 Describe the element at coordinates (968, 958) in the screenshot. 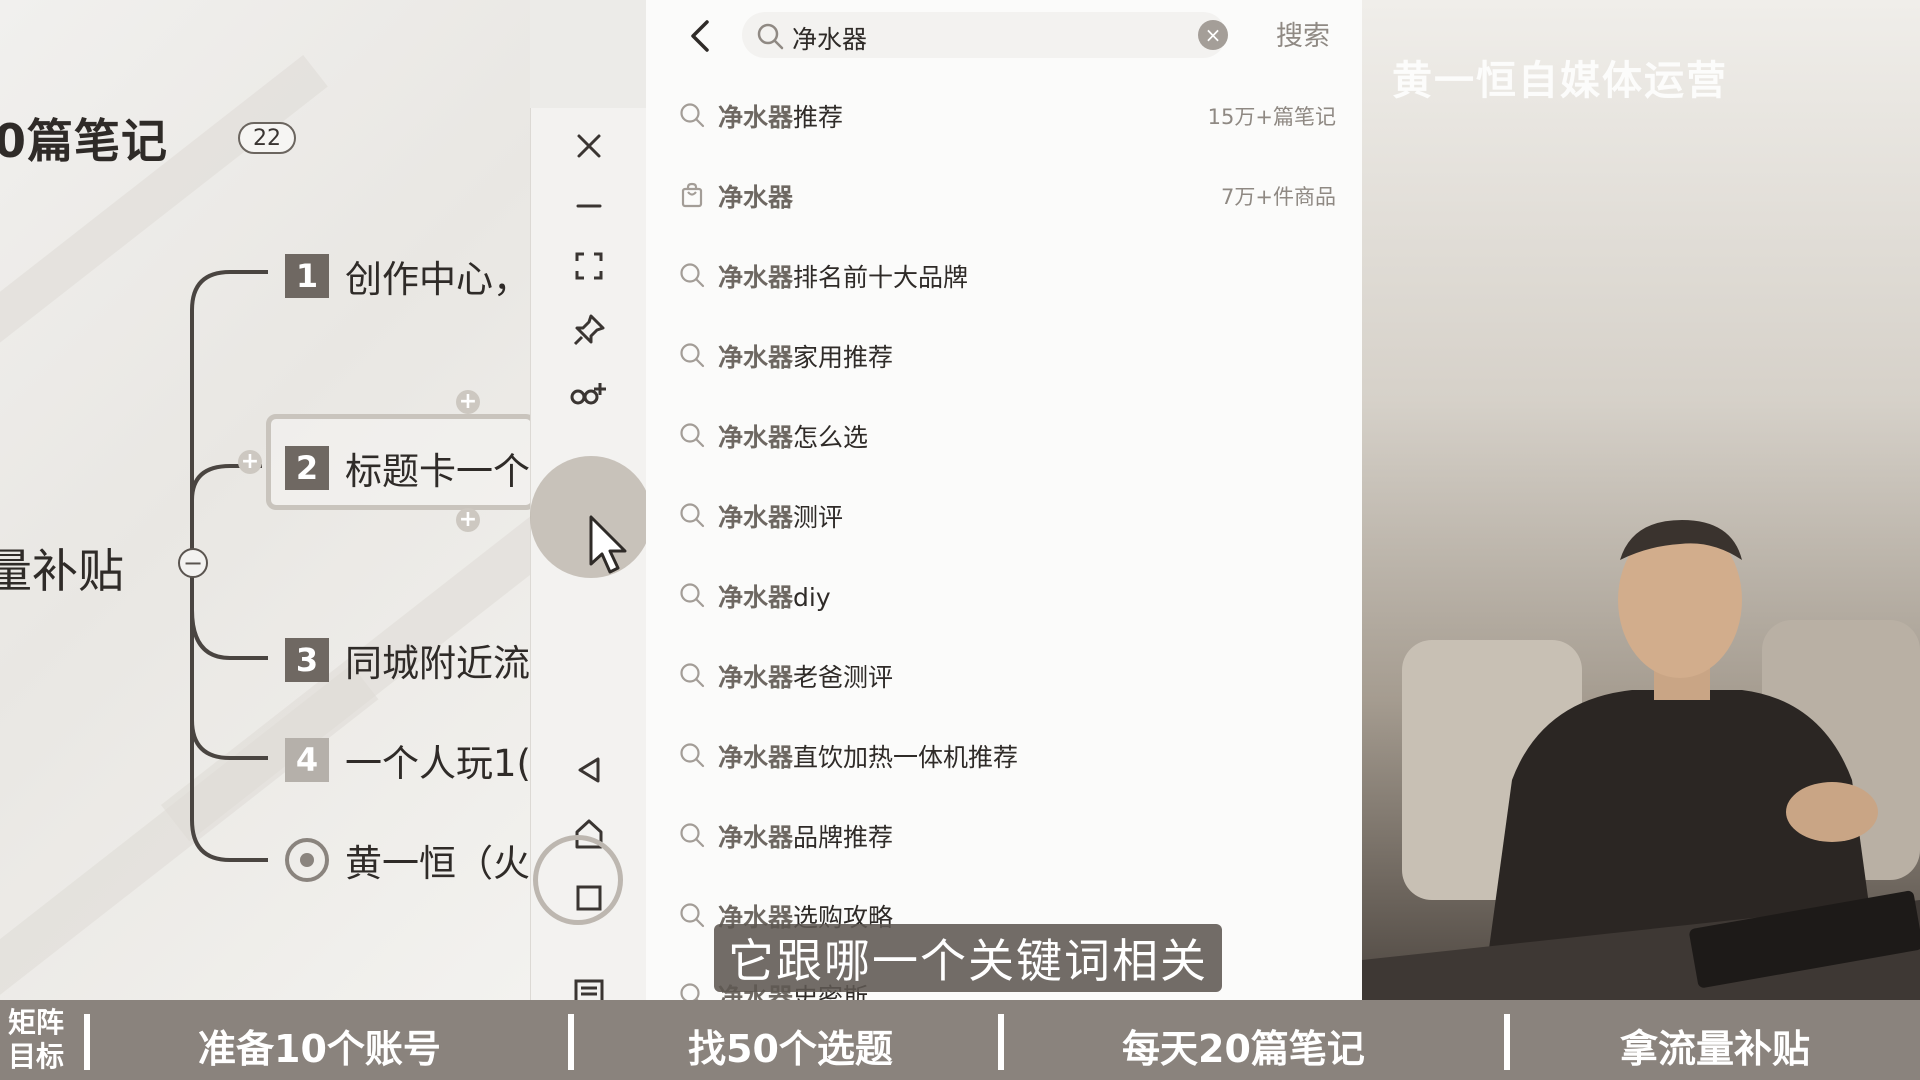

I see `video-subtitle: 它跟哪一个关键词相关` at that location.